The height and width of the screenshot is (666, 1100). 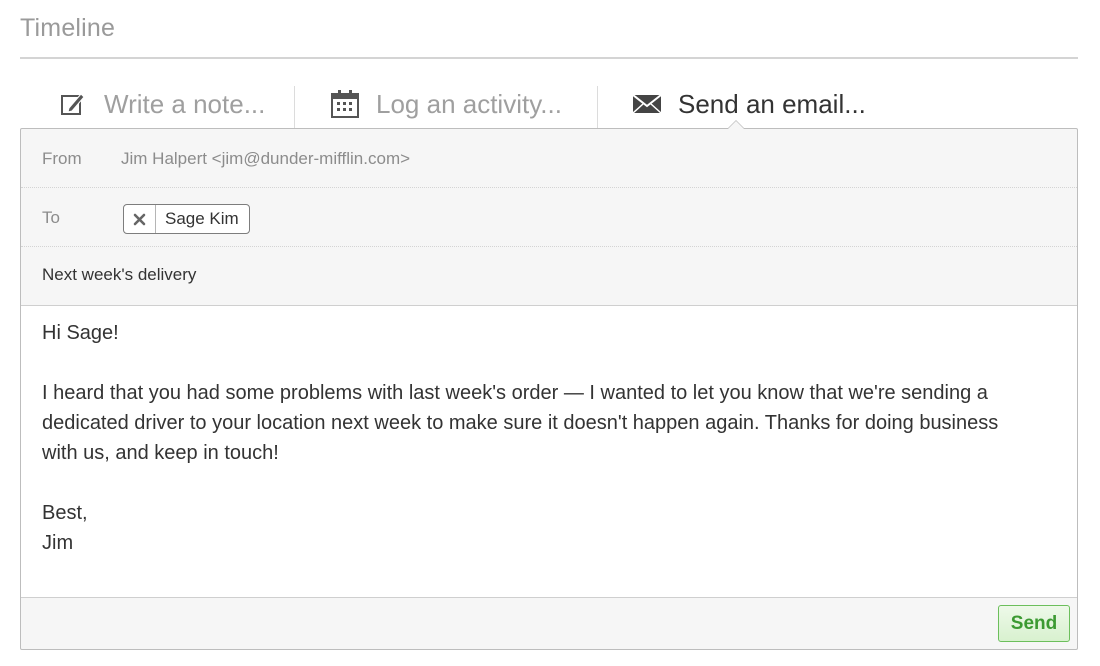 I want to click on from-label: From, so click(x=62, y=158).